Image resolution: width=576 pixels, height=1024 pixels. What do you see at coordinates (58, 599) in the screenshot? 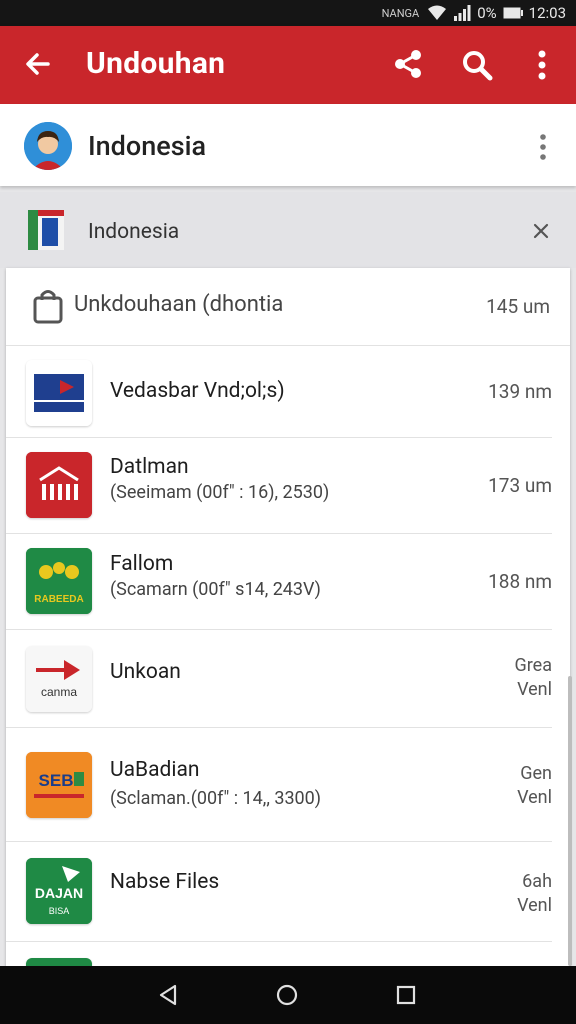
I see `thumb-caption: RABEEDA` at bounding box center [58, 599].